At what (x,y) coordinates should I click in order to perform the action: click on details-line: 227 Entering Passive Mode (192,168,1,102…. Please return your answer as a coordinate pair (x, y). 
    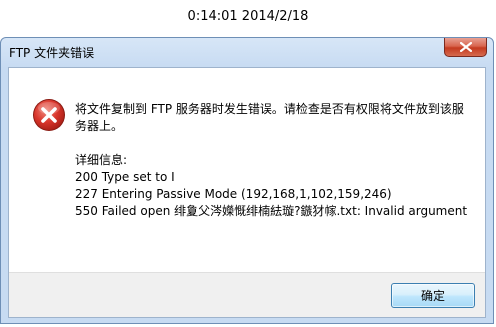
    Looking at the image, I should click on (233, 194).